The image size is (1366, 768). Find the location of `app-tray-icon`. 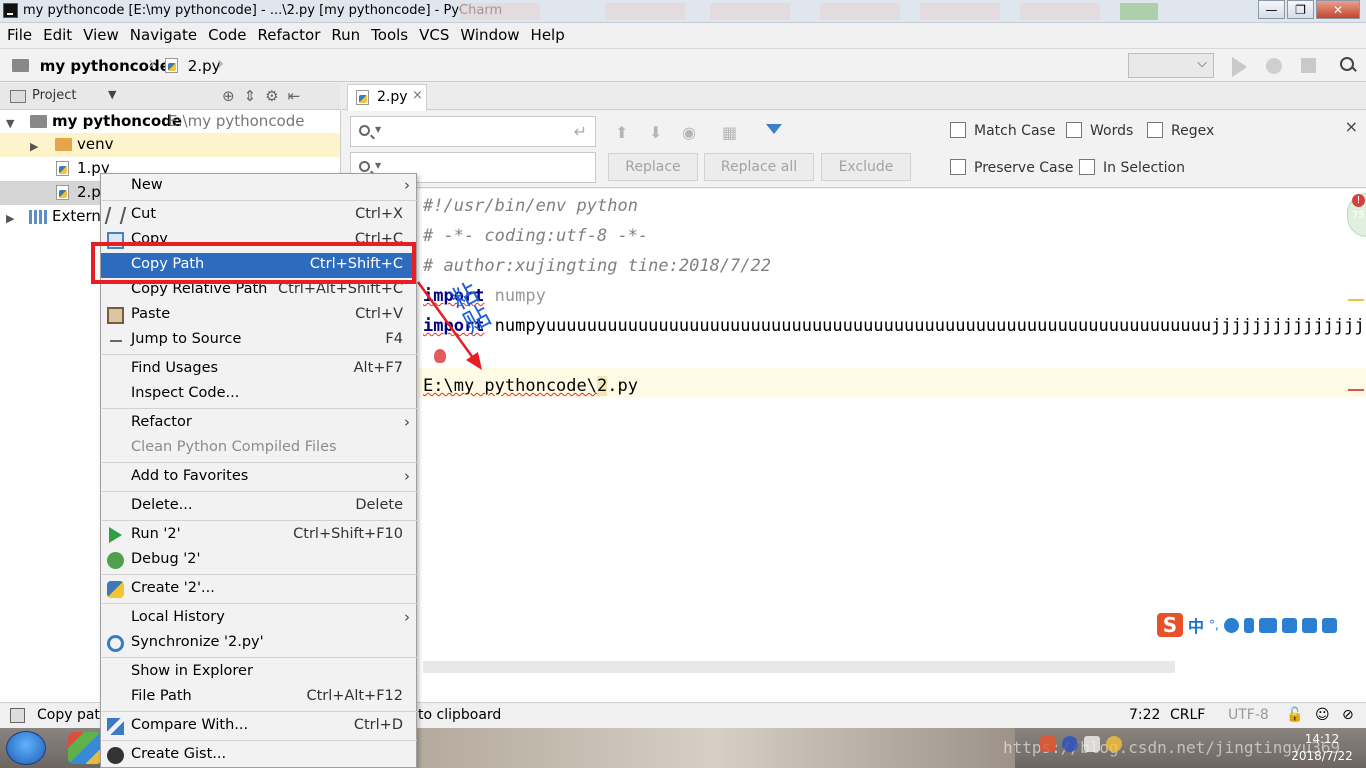

app-tray-icon is located at coordinates (1114, 744).